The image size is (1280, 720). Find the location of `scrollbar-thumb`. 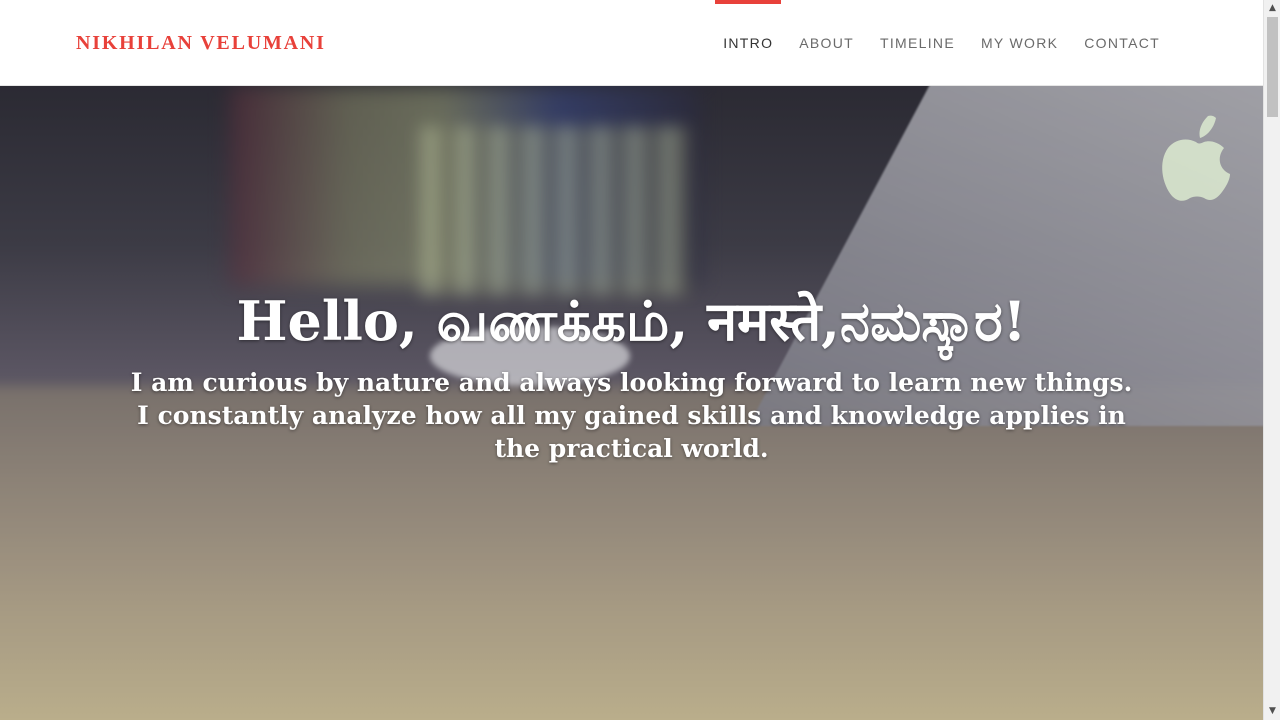

scrollbar-thumb is located at coordinates (1272, 67).